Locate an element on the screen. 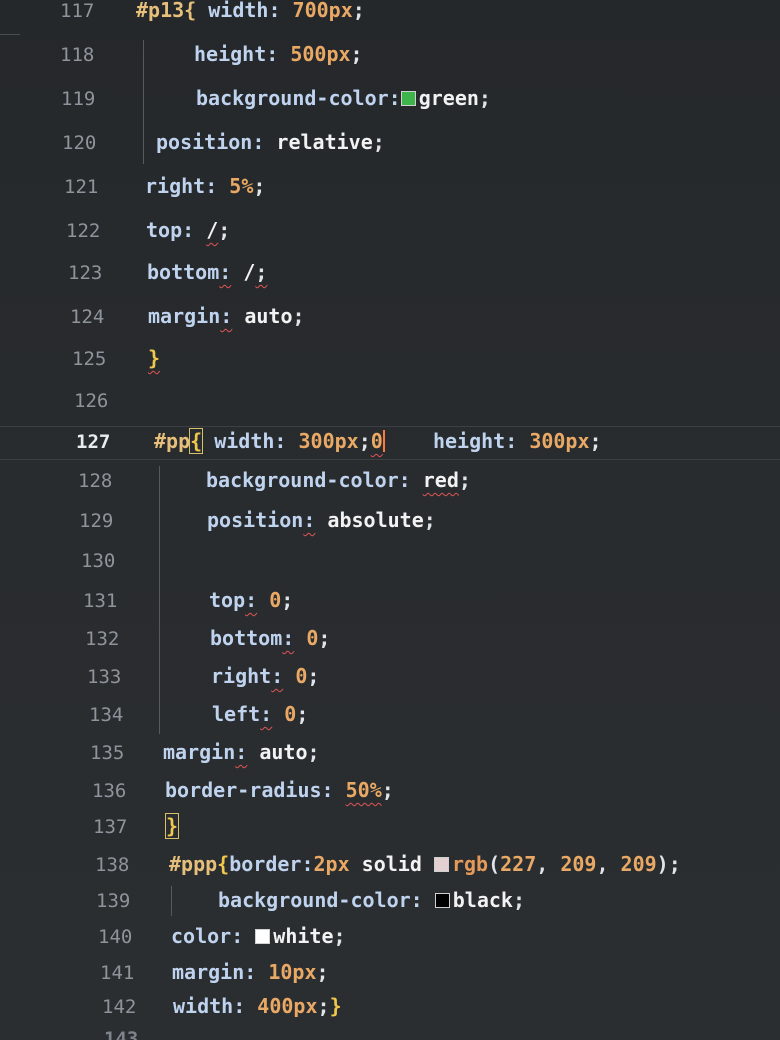 The image size is (780, 1040). code-line-139: 139 background-color: black; is located at coordinates (390, 902).